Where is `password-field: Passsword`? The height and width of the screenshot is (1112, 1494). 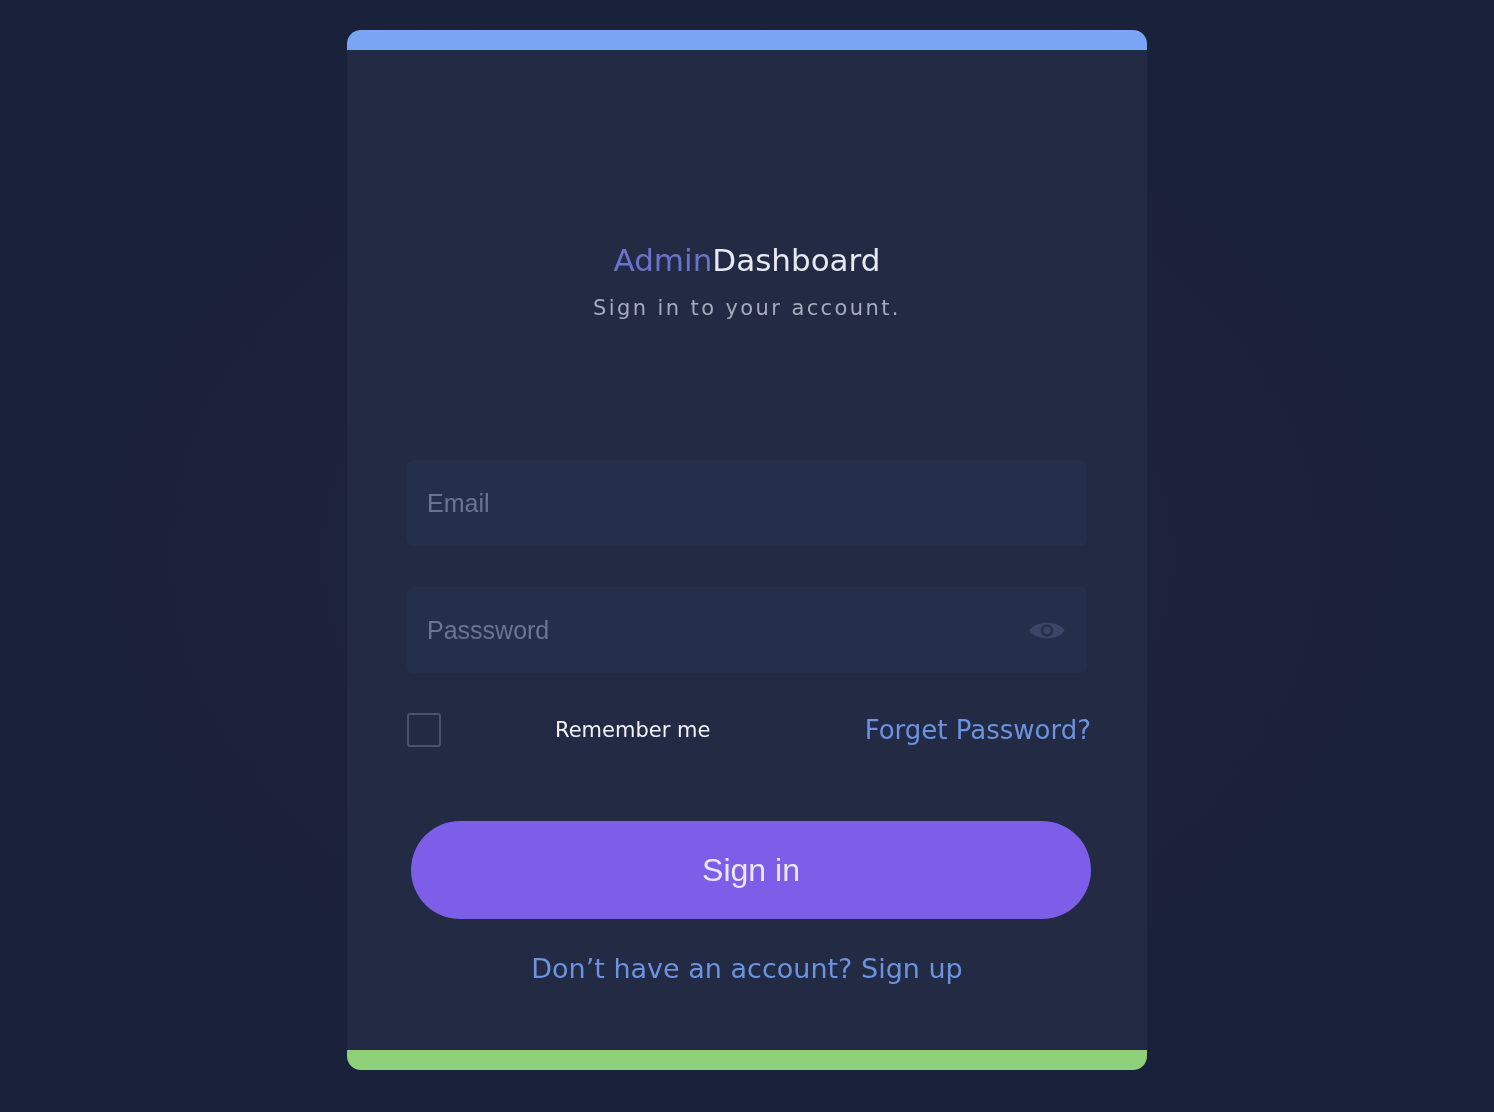 password-field: Passsword is located at coordinates (747, 630).